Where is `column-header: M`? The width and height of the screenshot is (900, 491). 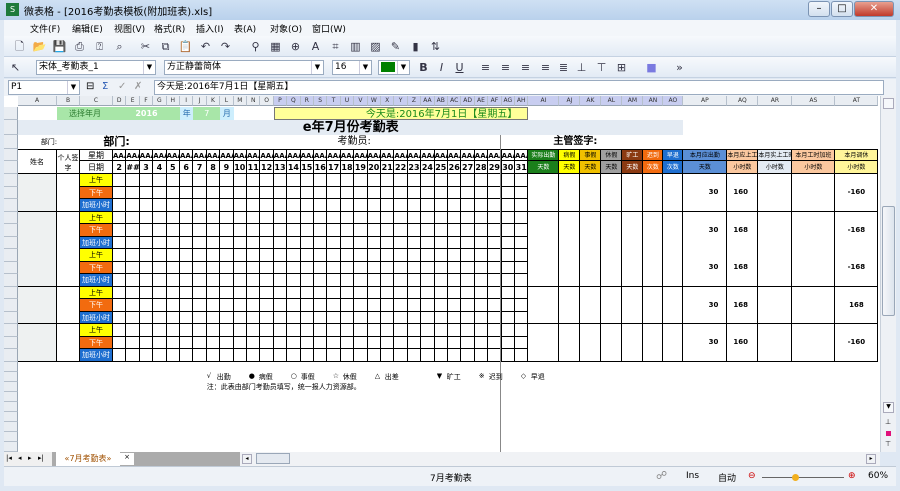
column-header: M is located at coordinates (240, 101).